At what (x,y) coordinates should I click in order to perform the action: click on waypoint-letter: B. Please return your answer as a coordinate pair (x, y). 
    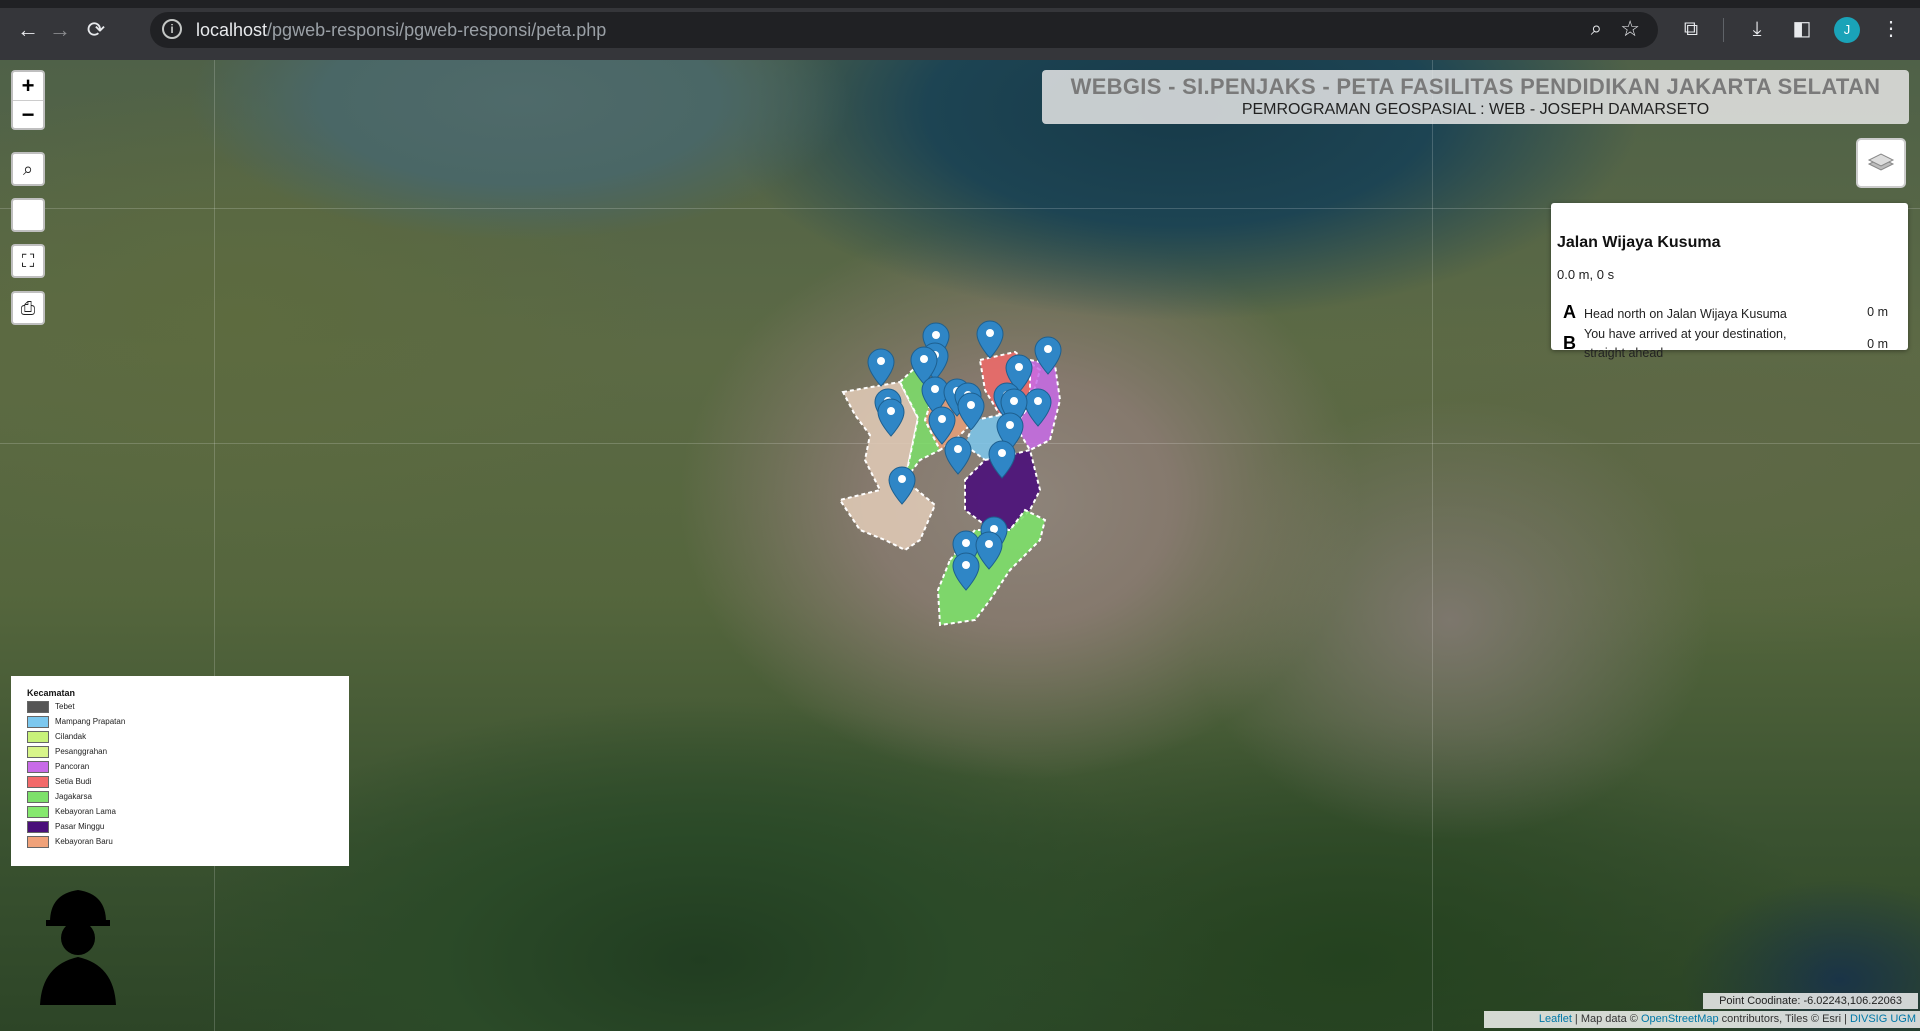
    Looking at the image, I should click on (1569, 343).